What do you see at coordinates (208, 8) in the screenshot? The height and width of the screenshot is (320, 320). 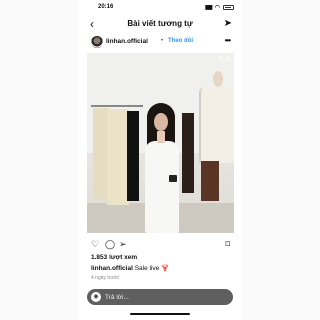 I see `signal-icon: ▮▮▮` at bounding box center [208, 8].